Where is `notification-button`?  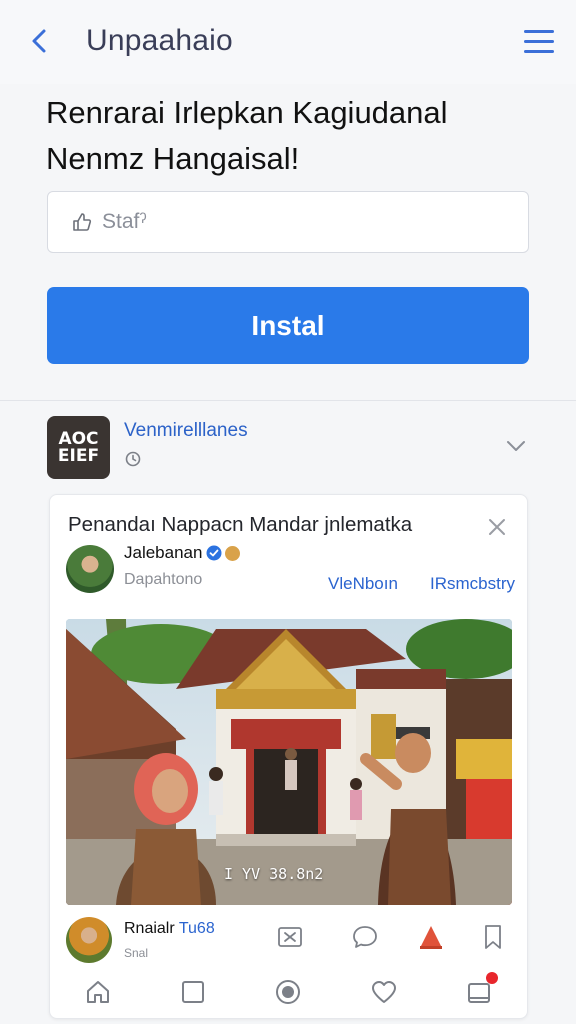
notification-button is located at coordinates (481, 989).